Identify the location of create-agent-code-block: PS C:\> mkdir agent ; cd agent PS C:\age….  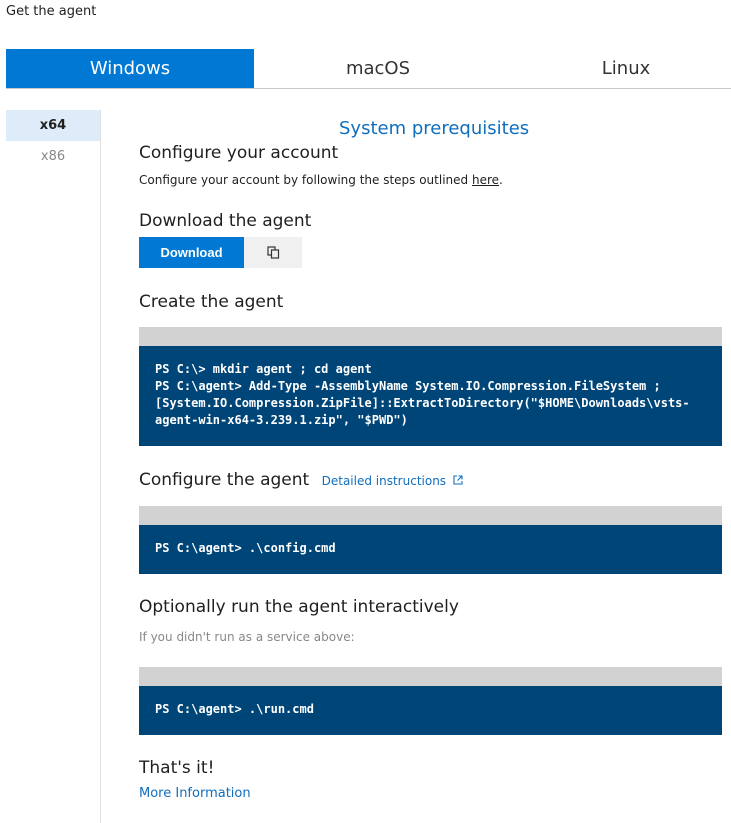
(430, 386).